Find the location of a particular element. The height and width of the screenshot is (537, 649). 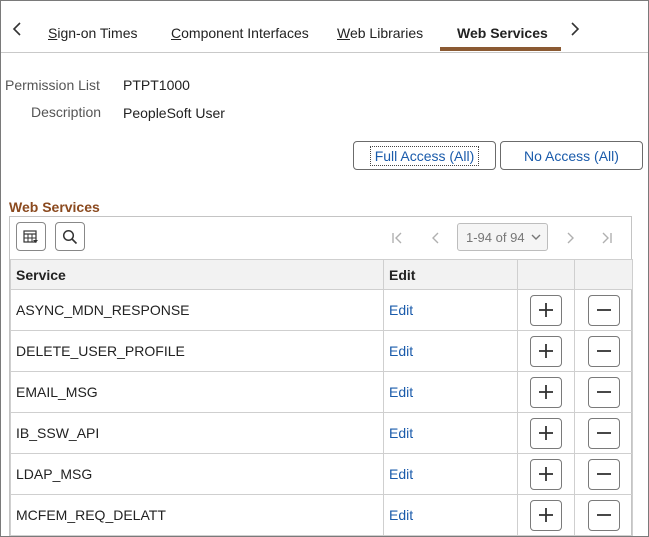

permission-list-value: PTPT1000 is located at coordinates (156, 85).